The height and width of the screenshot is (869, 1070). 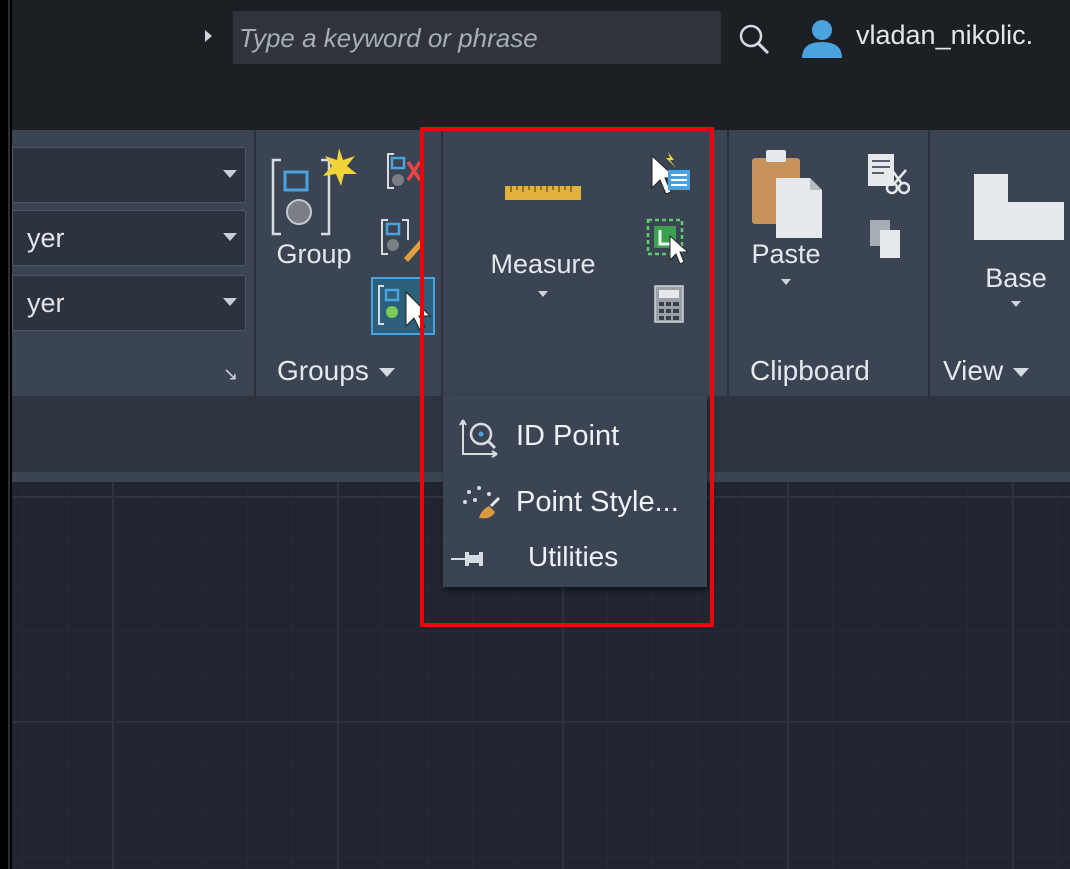 I want to click on view-panel-title: View, so click(x=986, y=371).